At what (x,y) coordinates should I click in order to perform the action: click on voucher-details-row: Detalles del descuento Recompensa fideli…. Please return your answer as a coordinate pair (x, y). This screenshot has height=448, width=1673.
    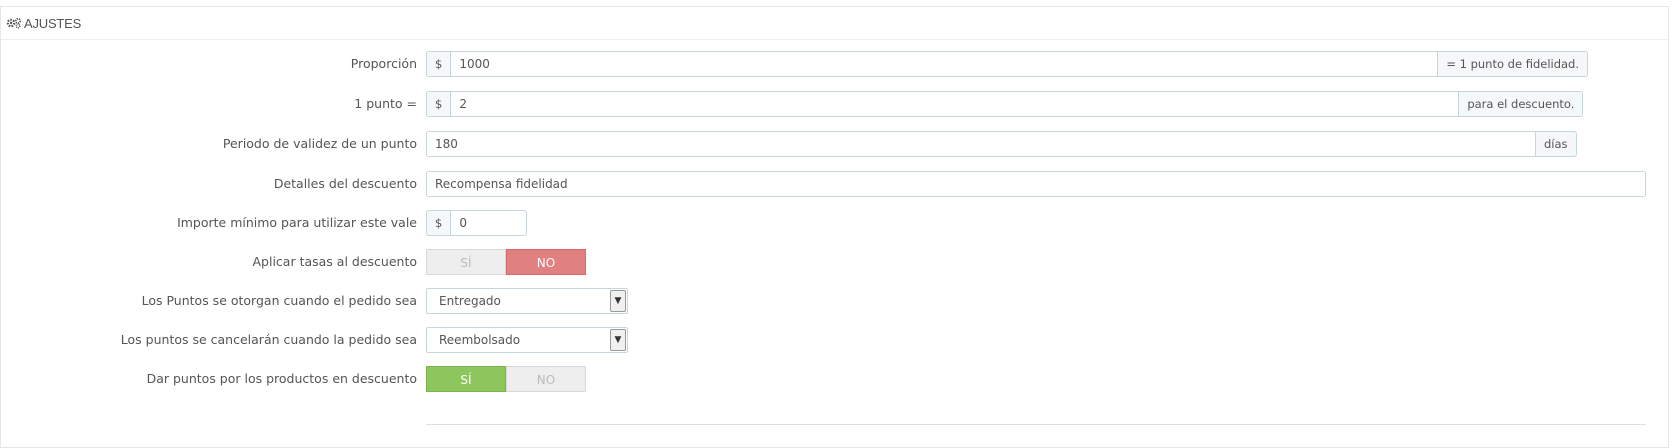
    Looking at the image, I should click on (833, 184).